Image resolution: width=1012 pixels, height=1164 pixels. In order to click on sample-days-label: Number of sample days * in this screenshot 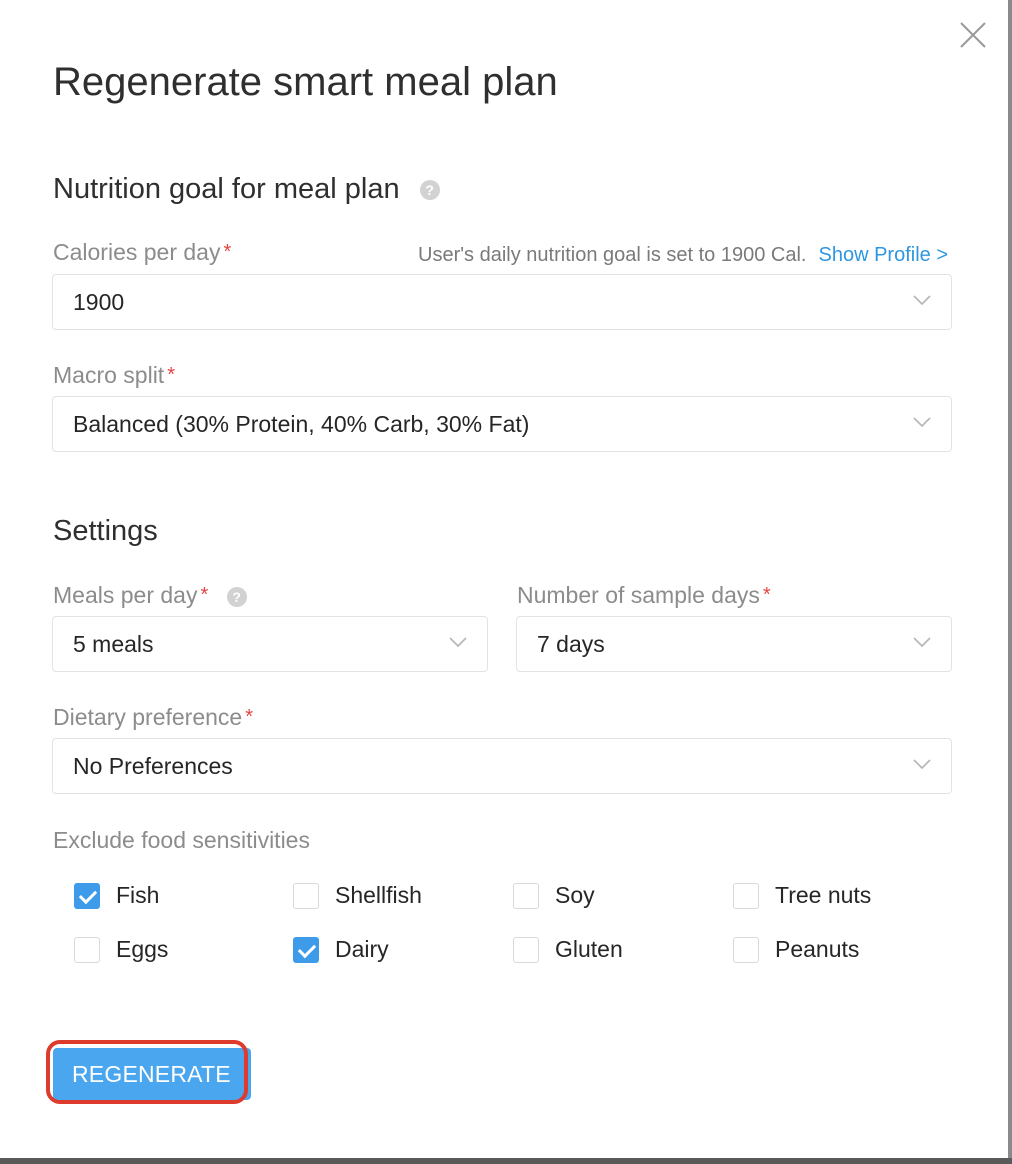, I will do `click(644, 595)`.